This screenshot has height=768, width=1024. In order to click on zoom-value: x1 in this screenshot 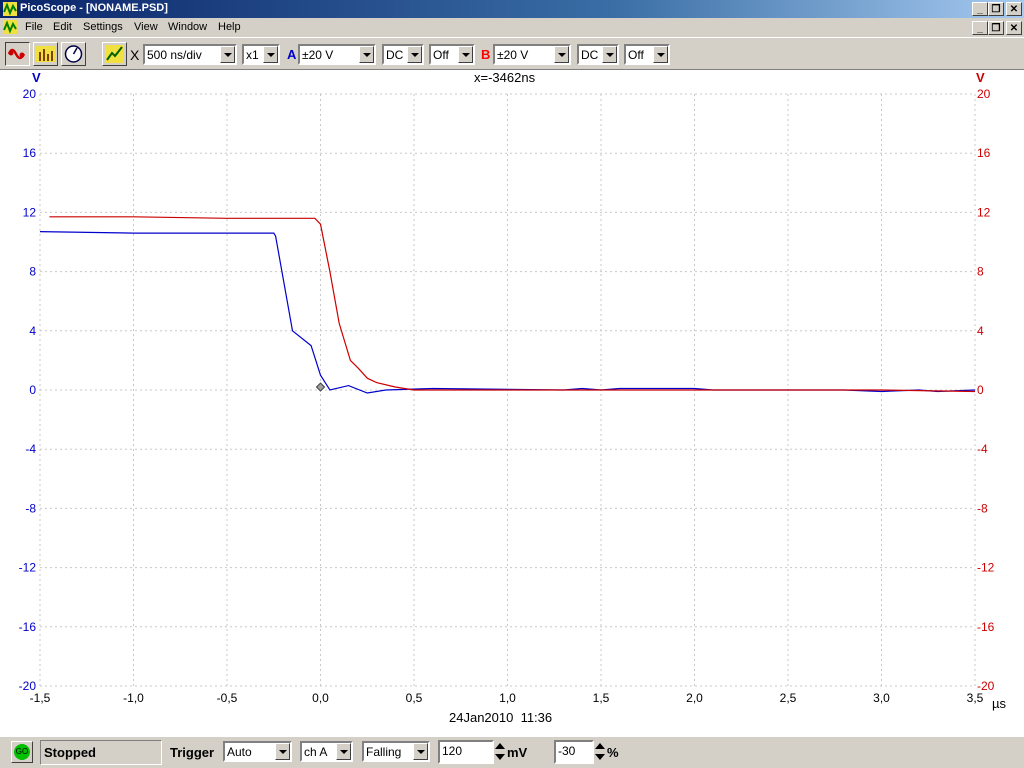, I will do `click(252, 55)`.